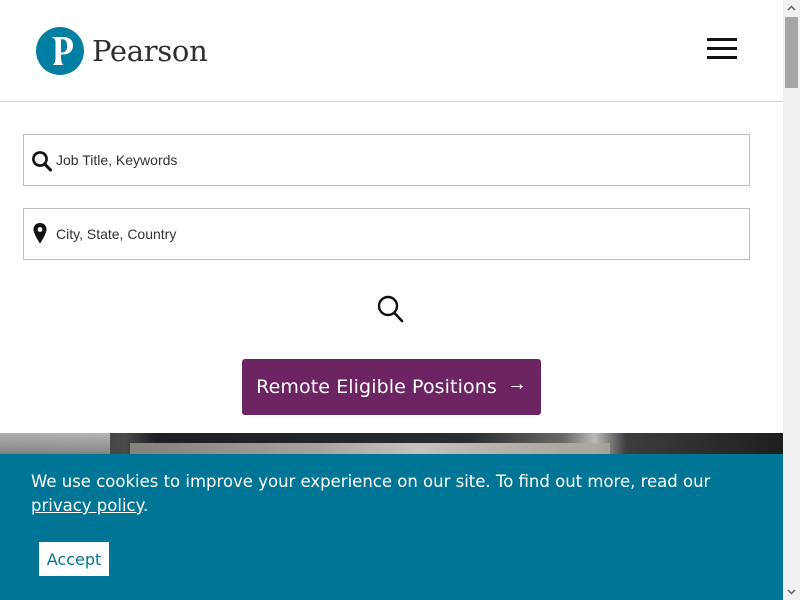  Describe the element at coordinates (791, 52) in the screenshot. I see `scrollbar-thumb` at that location.